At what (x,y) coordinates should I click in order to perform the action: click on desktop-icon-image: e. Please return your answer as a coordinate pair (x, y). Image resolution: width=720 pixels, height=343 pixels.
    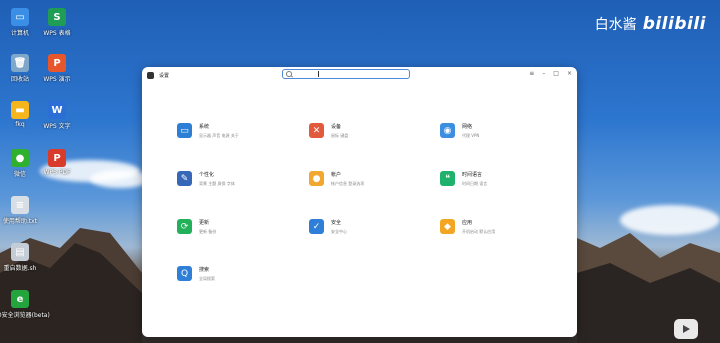
    Looking at the image, I should click on (20, 299).